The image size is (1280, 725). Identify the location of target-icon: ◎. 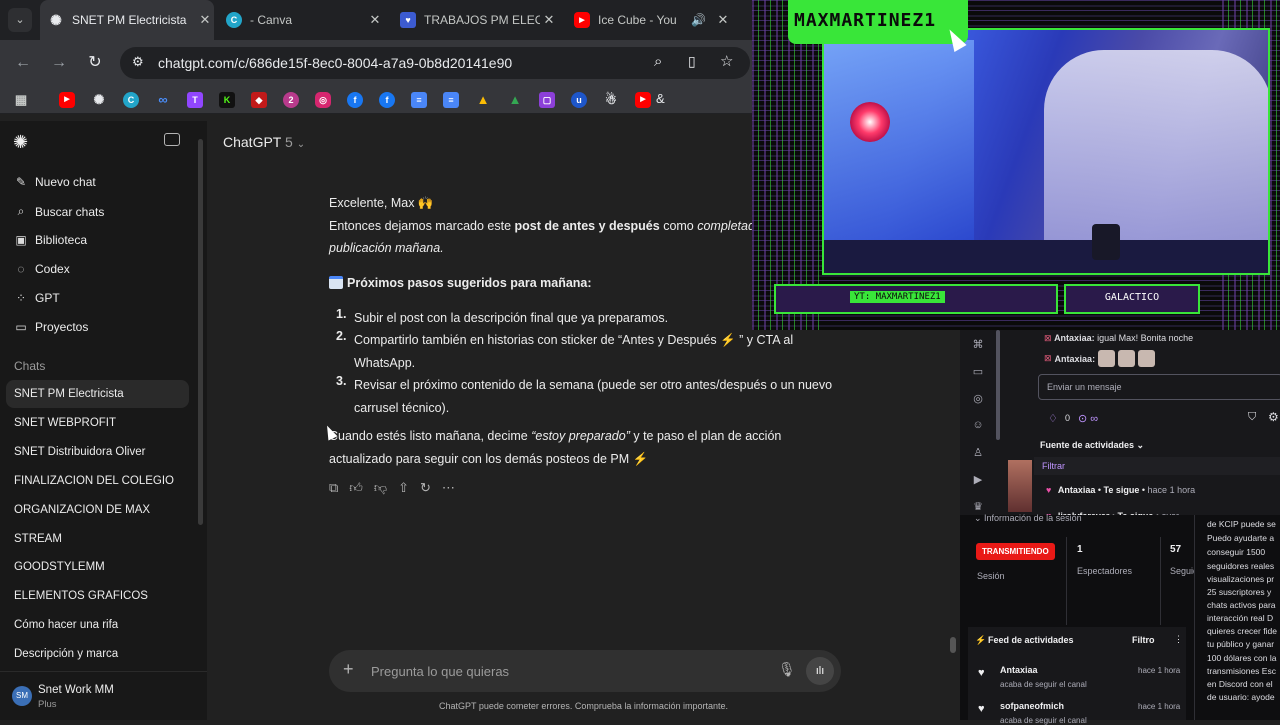
(978, 398).